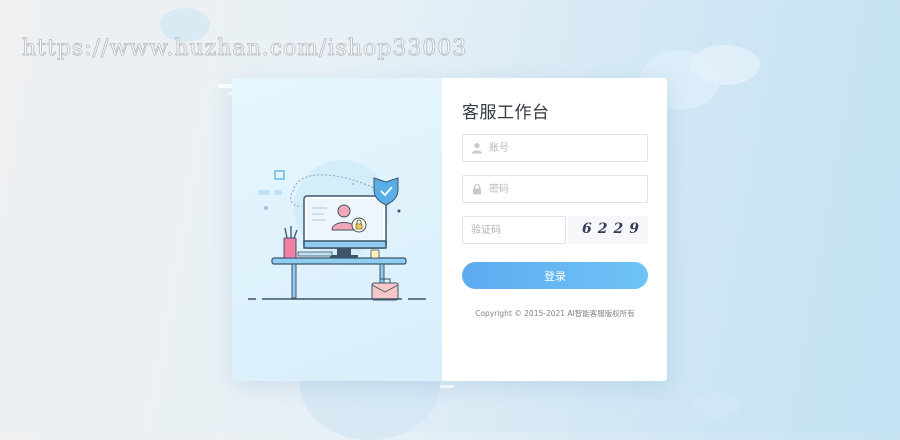 The height and width of the screenshot is (440, 900). I want to click on user-icon, so click(477, 150).